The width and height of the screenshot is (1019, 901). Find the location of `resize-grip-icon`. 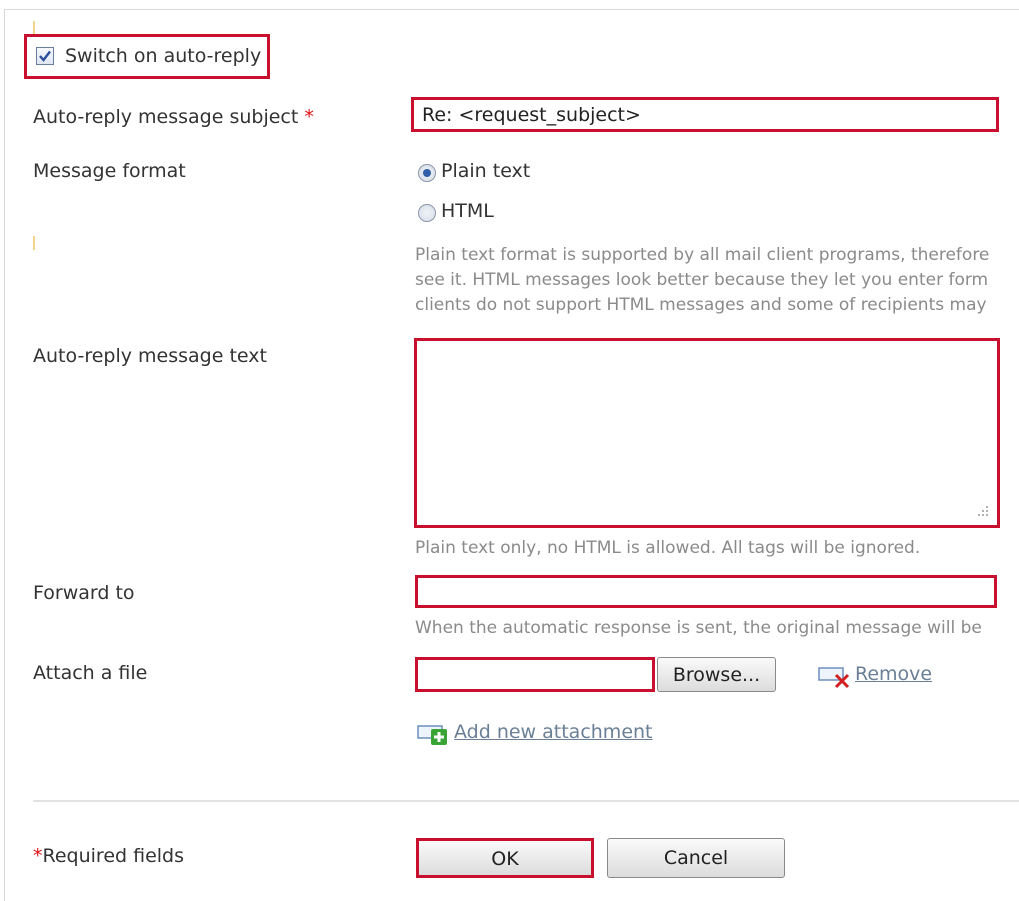

resize-grip-icon is located at coordinates (983, 511).